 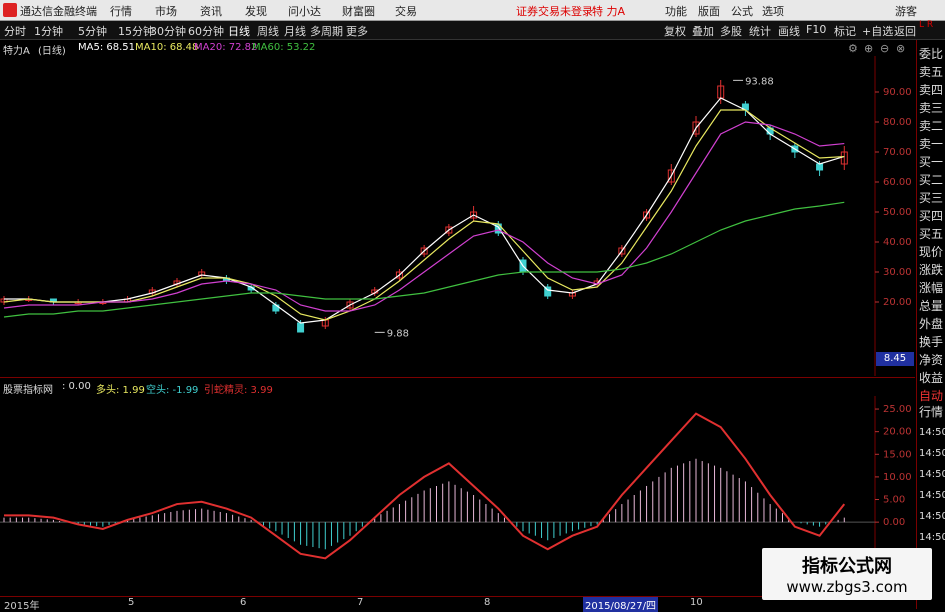 What do you see at coordinates (932, 432) in the screenshot?
I see `time-label-0: 14:50` at bounding box center [932, 432].